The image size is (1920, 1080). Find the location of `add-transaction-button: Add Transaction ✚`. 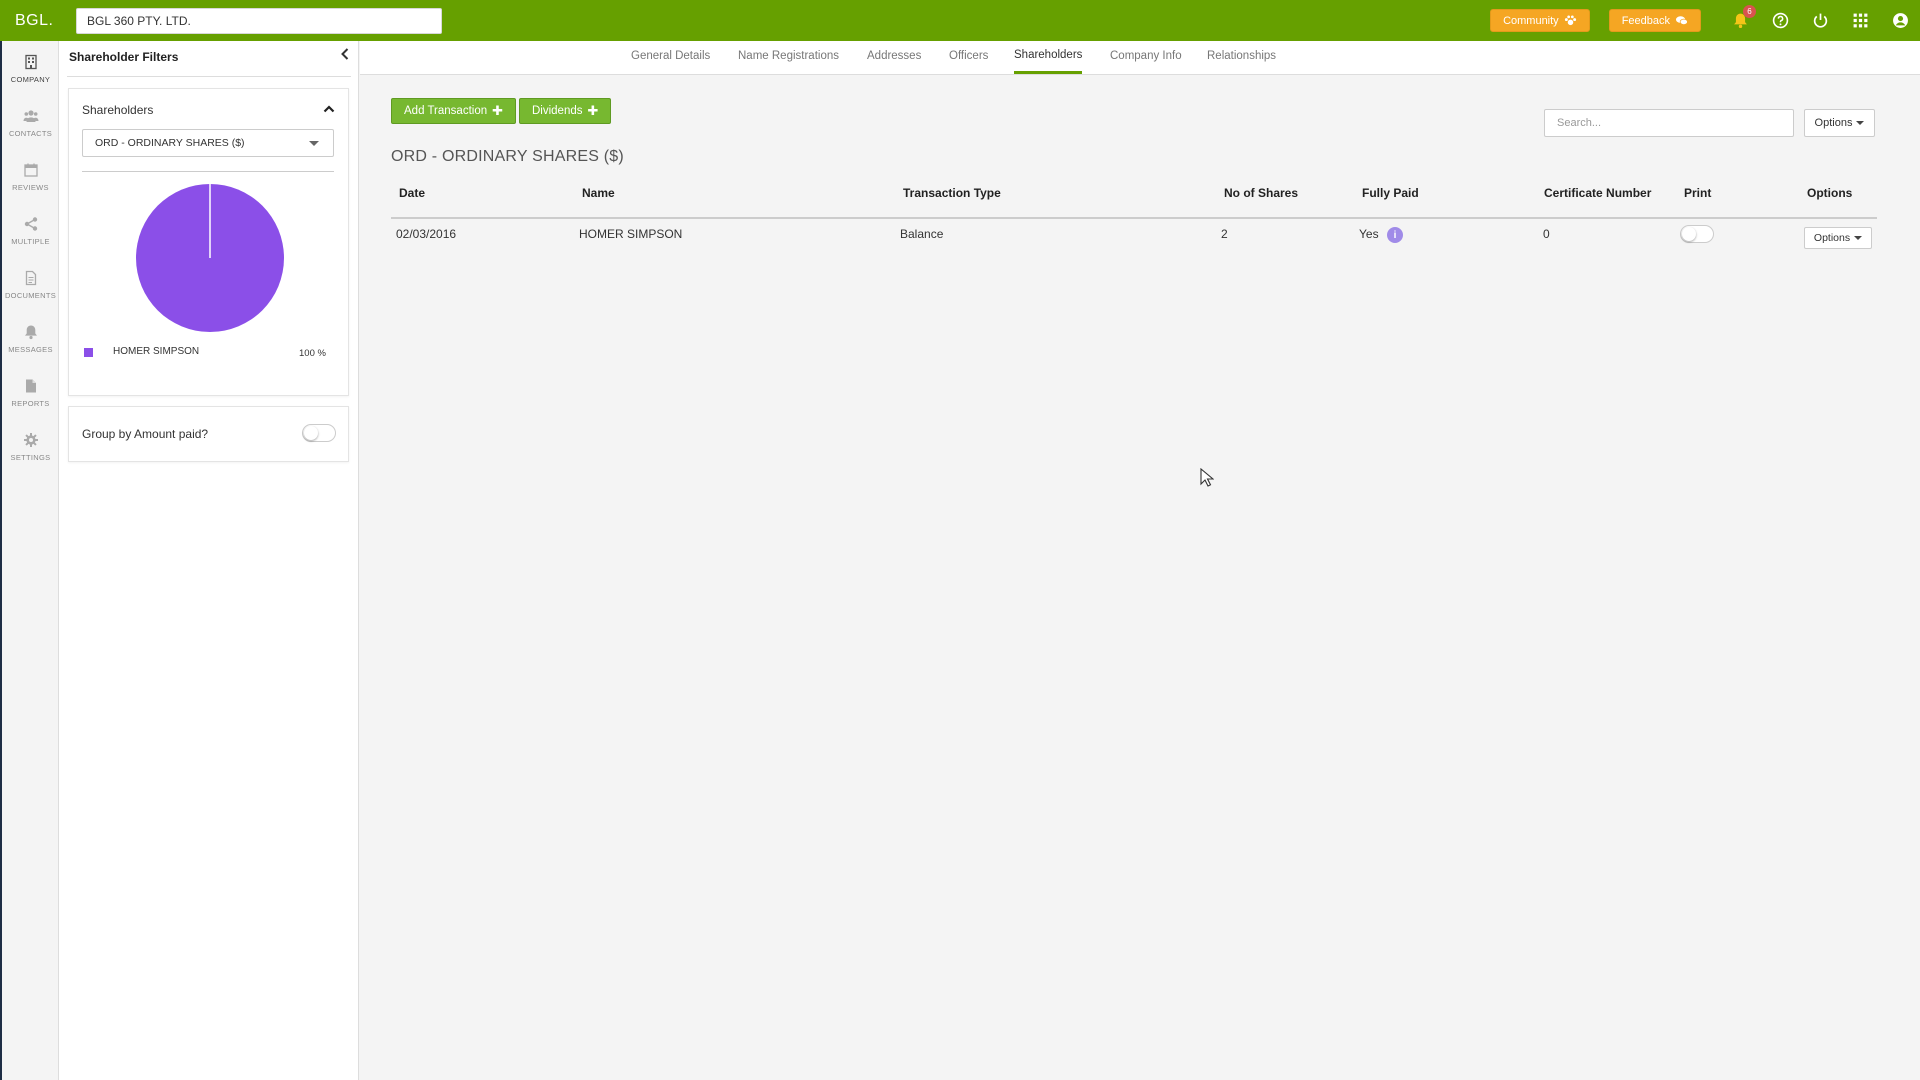

add-transaction-button: Add Transaction ✚ is located at coordinates (454, 111).